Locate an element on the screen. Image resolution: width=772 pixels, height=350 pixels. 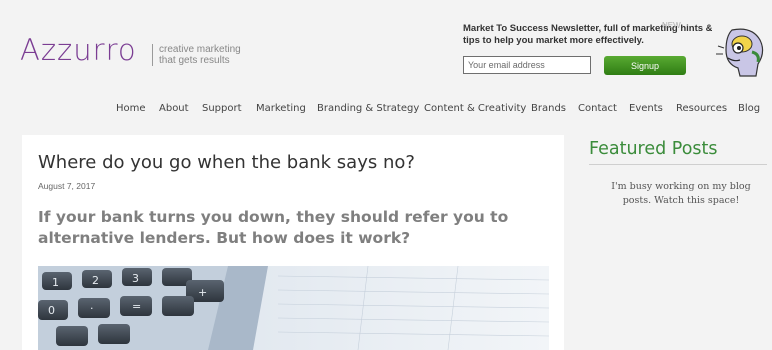
nav-home: Home is located at coordinates (131, 108).